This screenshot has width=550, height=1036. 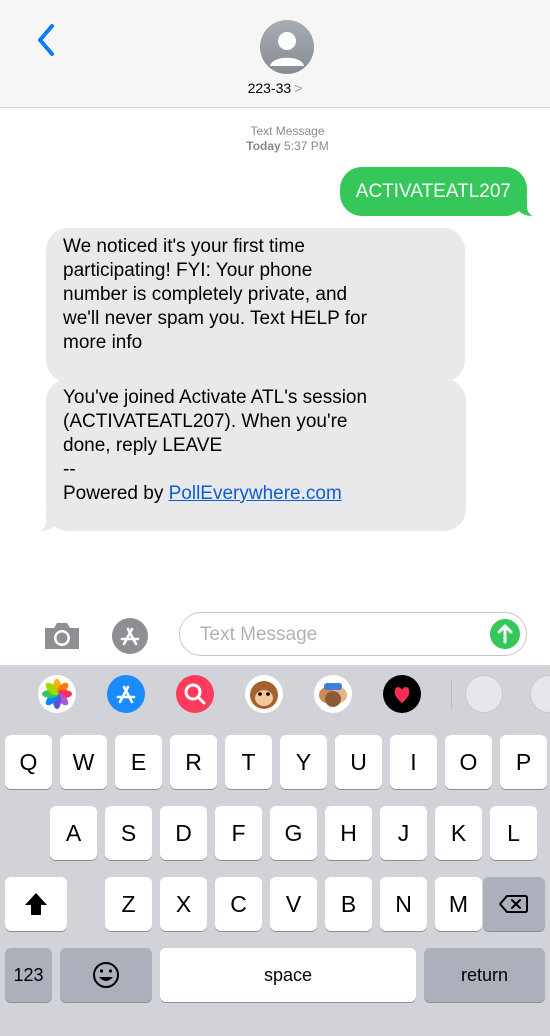 I want to click on chevron-right-icon: >, so click(x=298, y=88).